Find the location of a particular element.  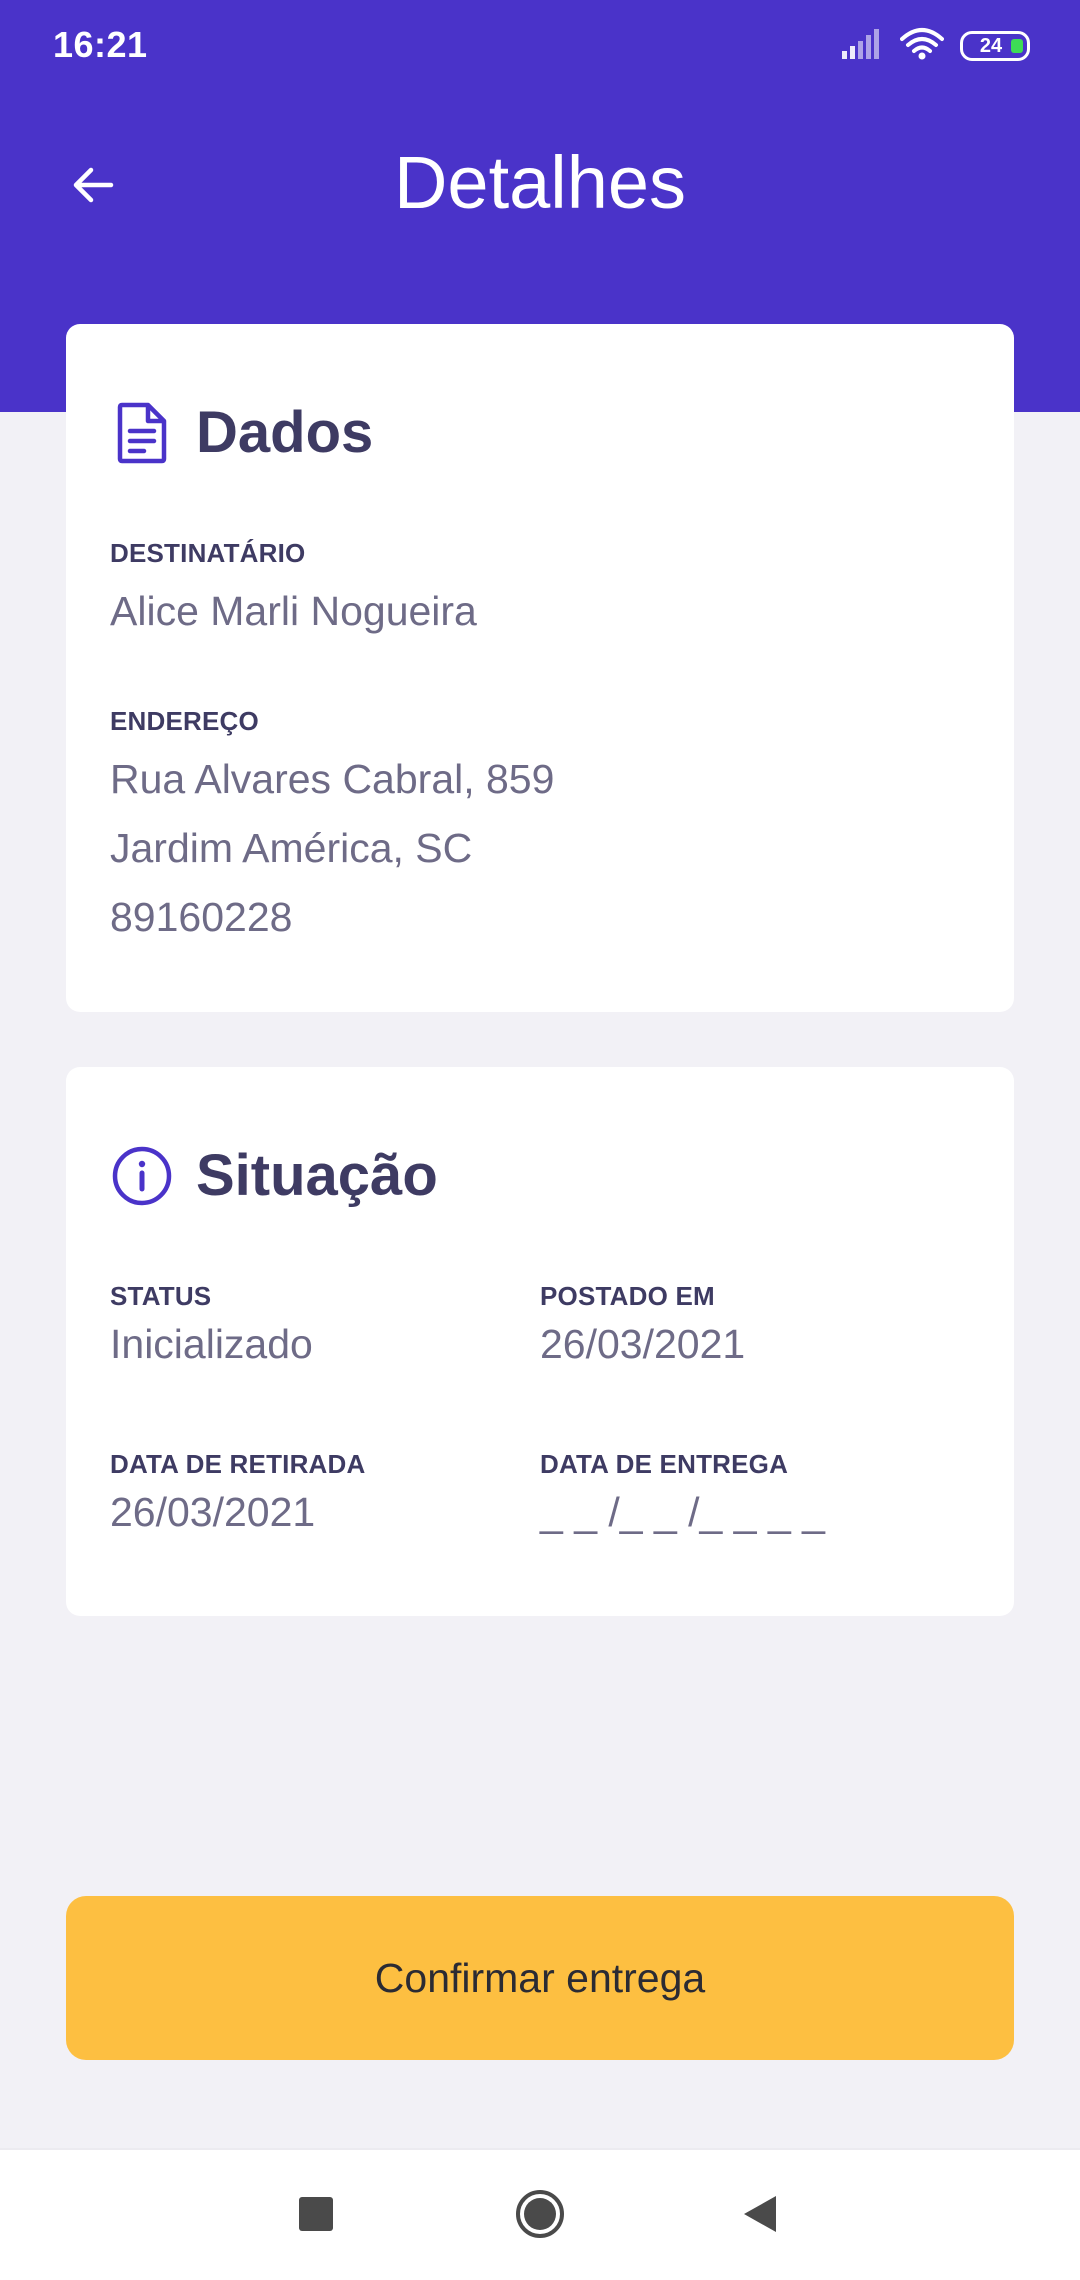

battery-icon: 24 is located at coordinates (995, 46).